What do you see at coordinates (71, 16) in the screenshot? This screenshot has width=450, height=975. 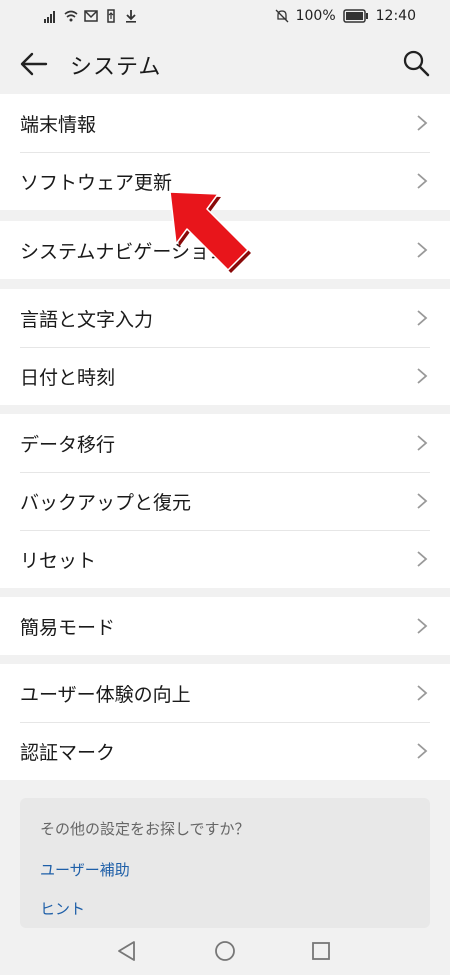 I see `wifi-icon` at bounding box center [71, 16].